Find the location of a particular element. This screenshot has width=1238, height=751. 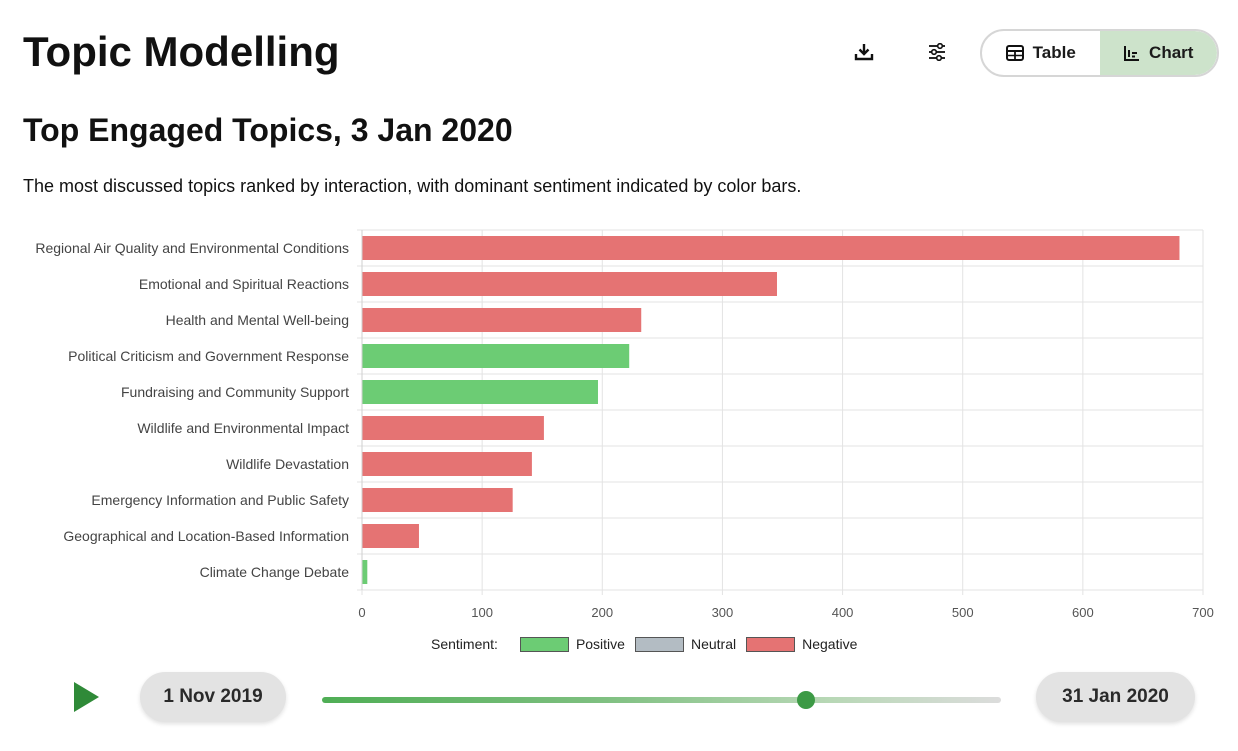

x-tick-label: 400 is located at coordinates (843, 612).